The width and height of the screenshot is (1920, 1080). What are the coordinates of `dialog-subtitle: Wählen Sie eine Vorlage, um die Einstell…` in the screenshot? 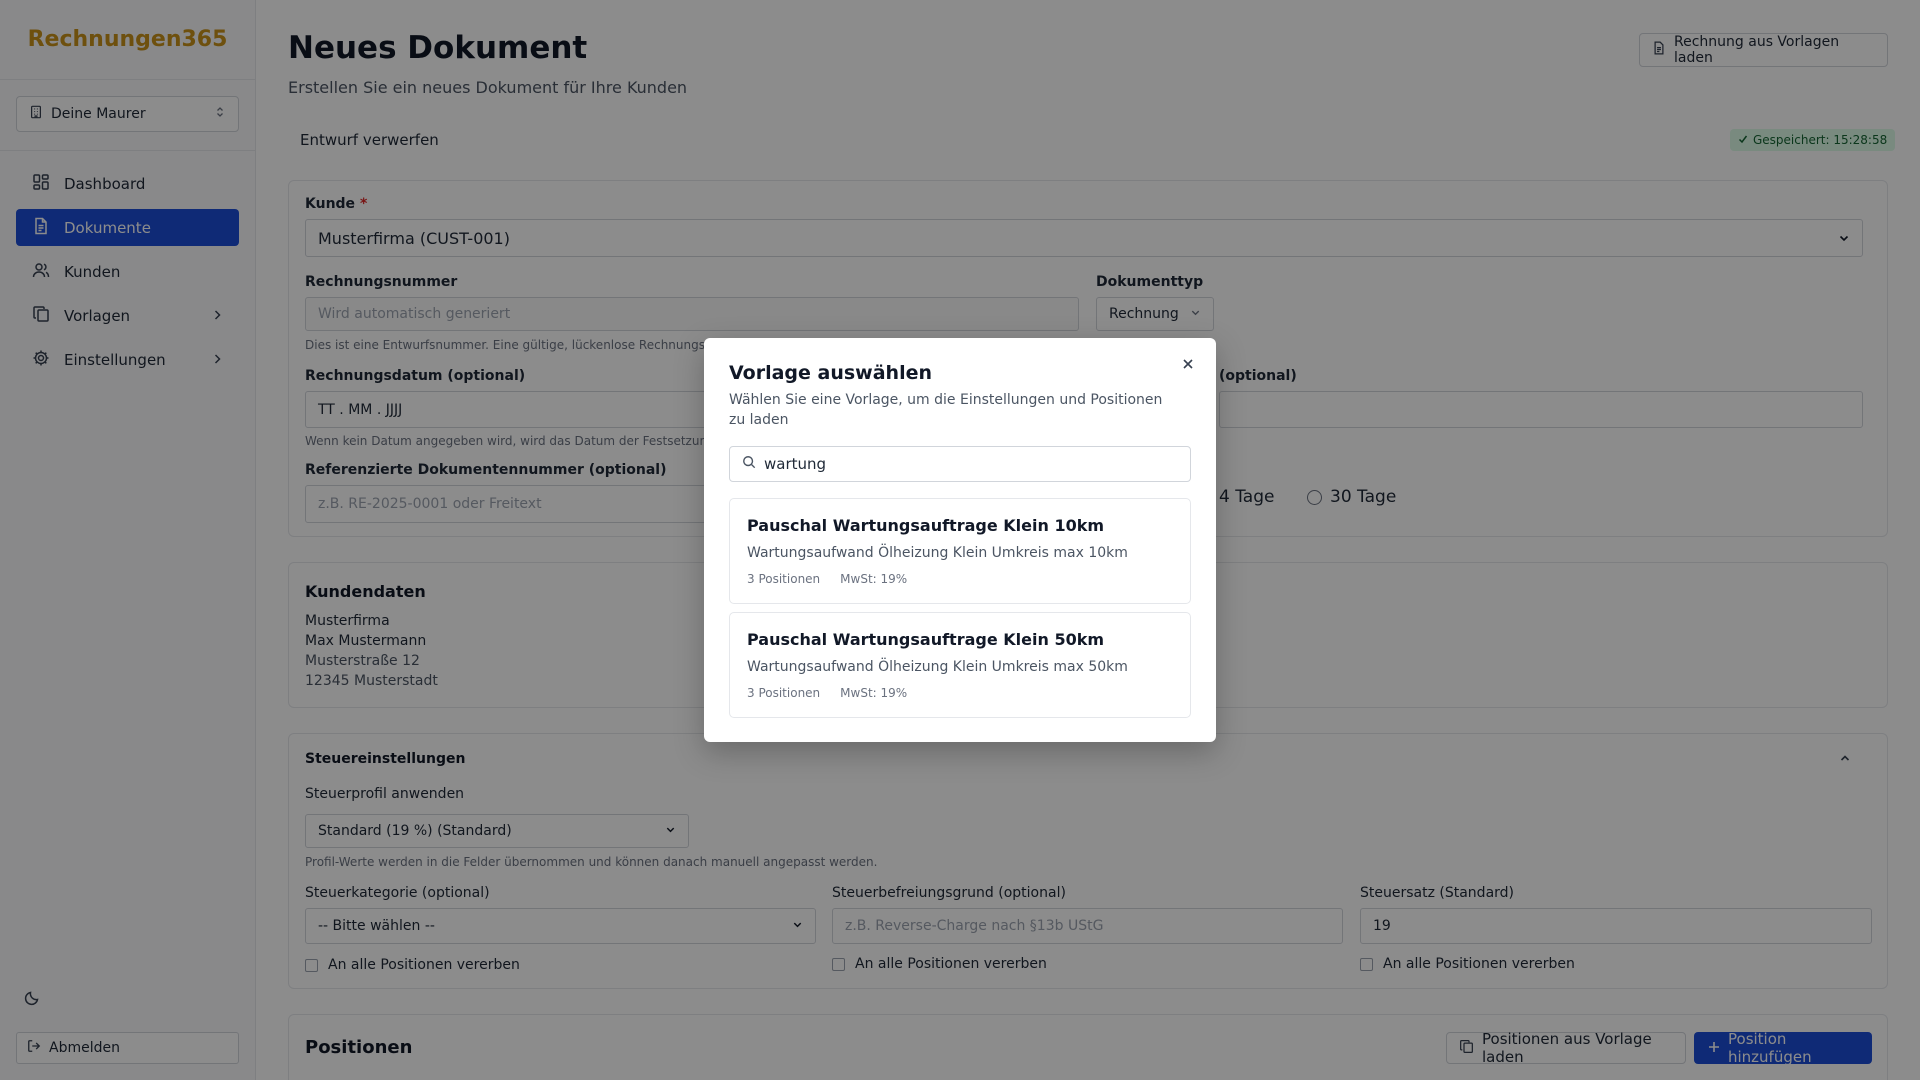 It's located at (946, 410).